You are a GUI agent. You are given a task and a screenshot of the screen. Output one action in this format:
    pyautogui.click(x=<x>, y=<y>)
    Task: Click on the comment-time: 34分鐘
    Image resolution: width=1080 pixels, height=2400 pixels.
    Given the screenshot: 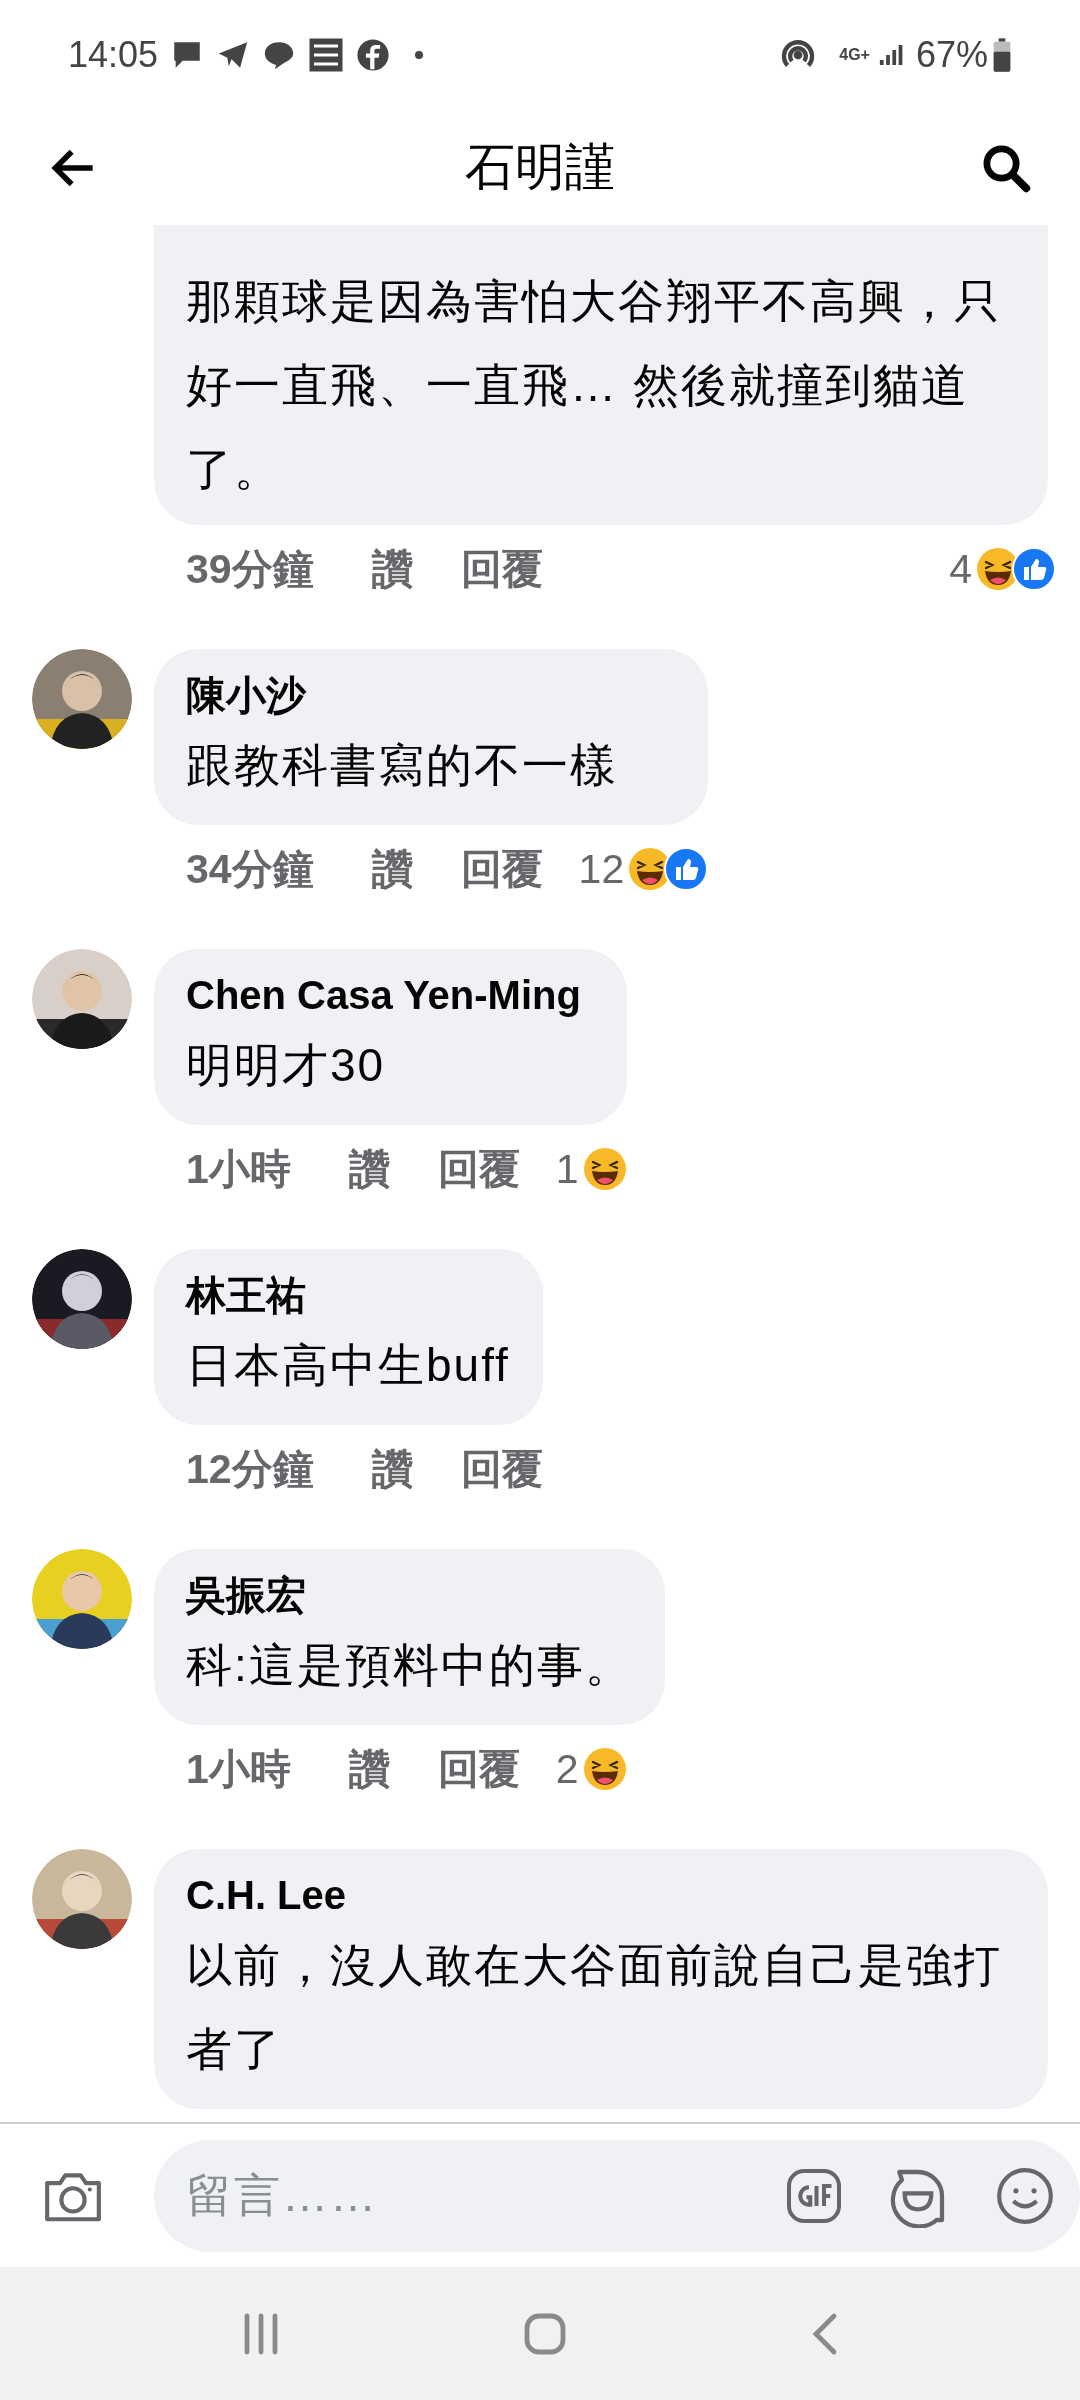 What is the action you would take?
    pyautogui.click(x=250, y=869)
    